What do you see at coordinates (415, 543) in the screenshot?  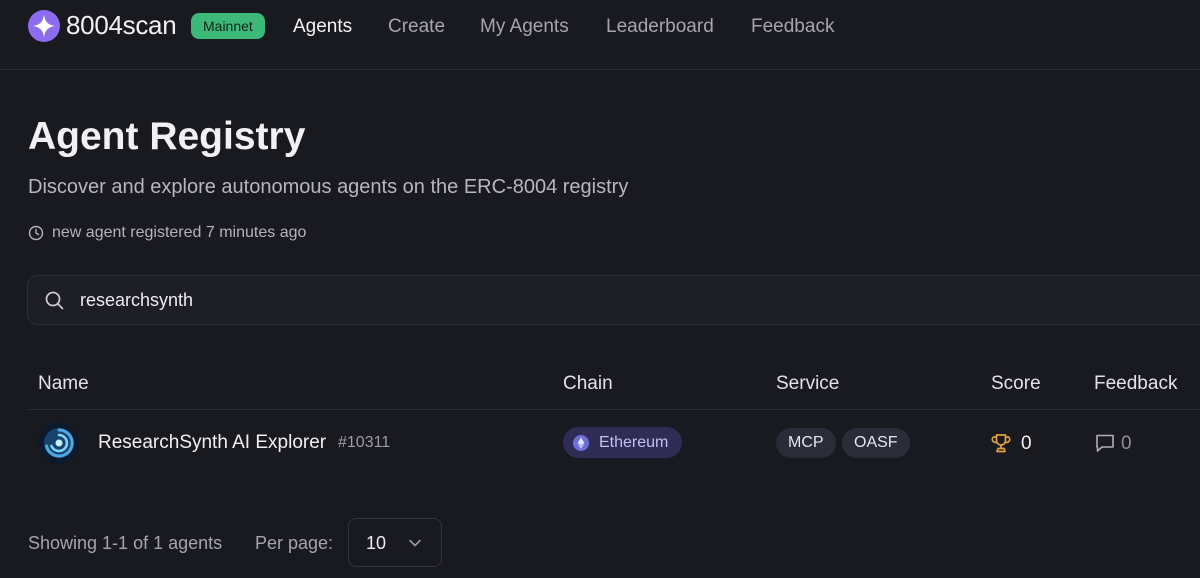 I see `chevron-down-icon` at bounding box center [415, 543].